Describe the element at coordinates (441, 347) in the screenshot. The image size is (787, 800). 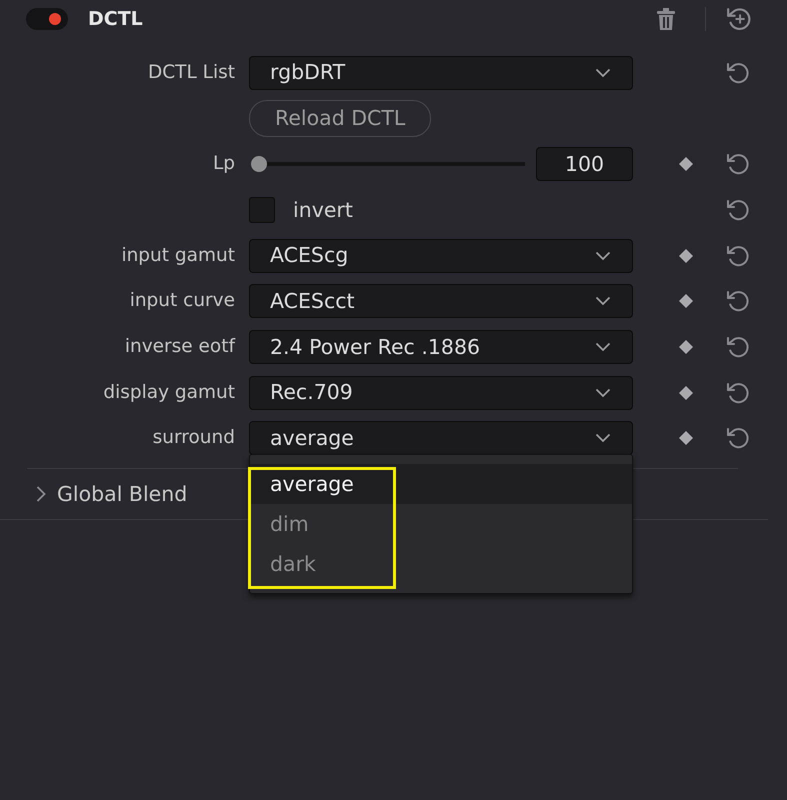
I see `dropdown: 2.4 Power Rec .1886` at that location.